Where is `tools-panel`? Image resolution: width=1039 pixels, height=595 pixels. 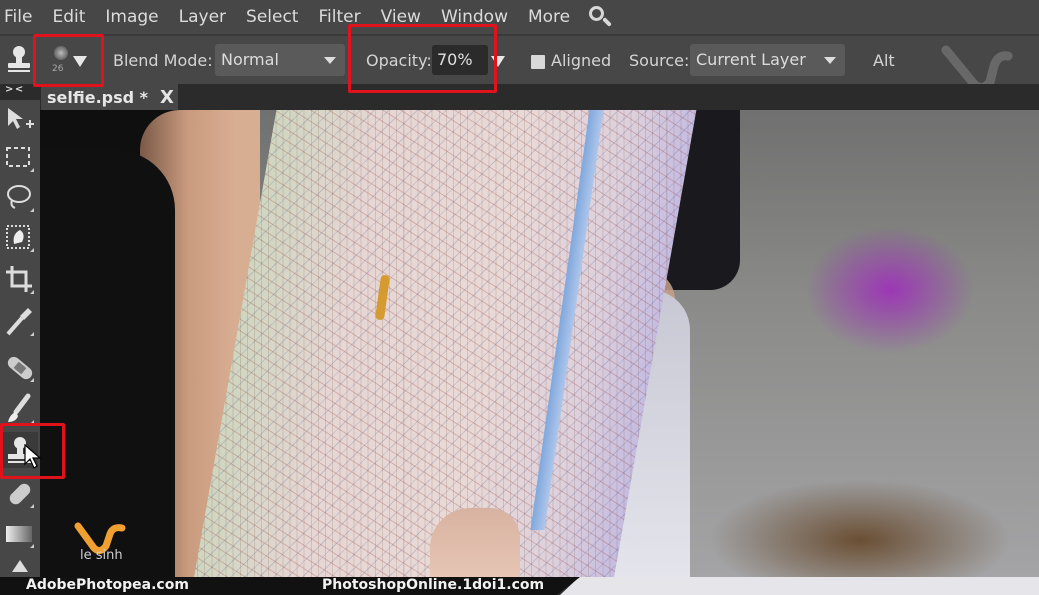
tools-panel is located at coordinates (20, 338).